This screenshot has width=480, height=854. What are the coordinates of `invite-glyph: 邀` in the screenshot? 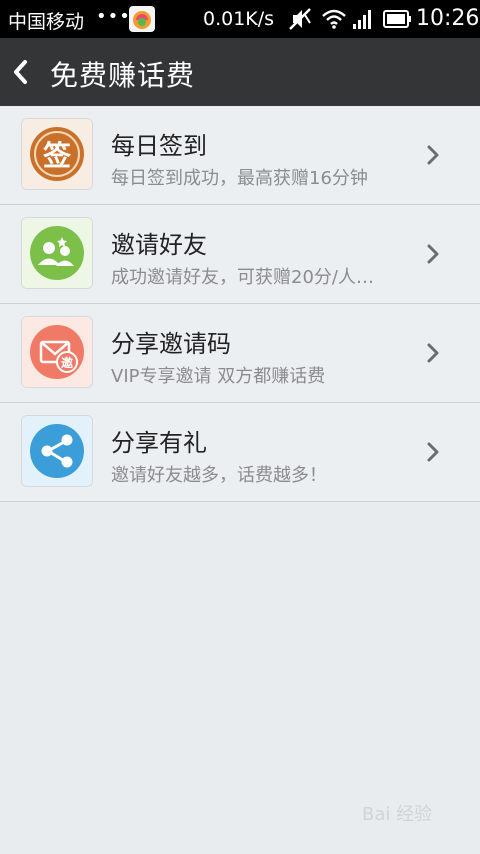 It's located at (67, 362).